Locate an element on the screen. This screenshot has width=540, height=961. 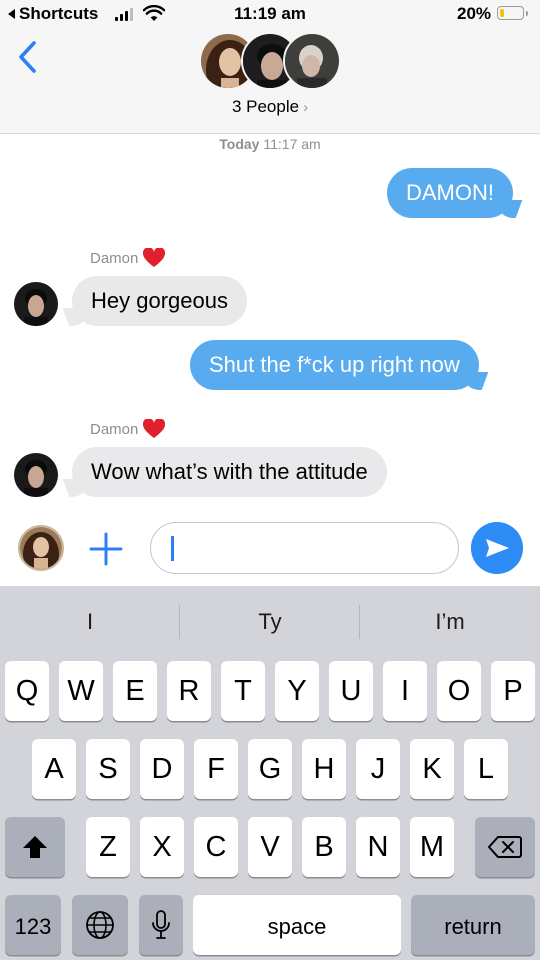
text-caret is located at coordinates (172, 548).